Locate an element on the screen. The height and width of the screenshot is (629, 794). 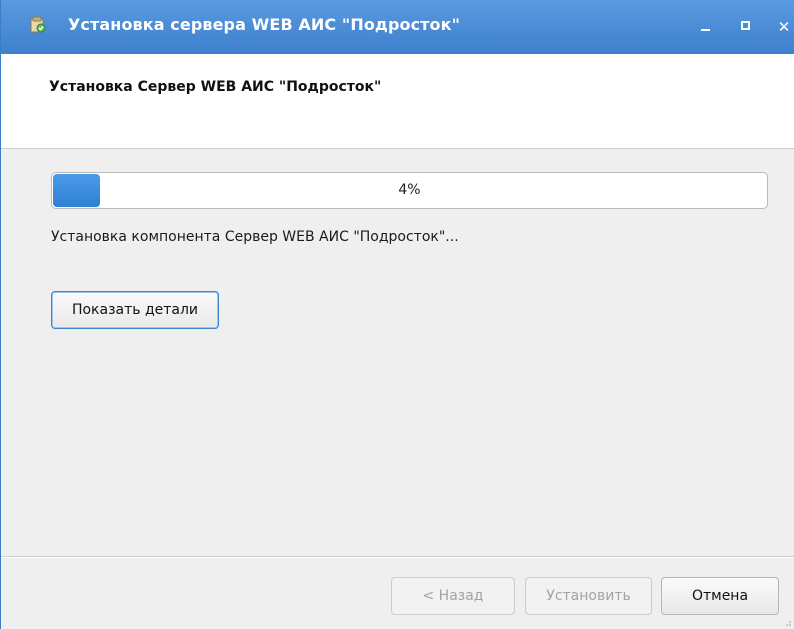
footer-divider-highlight is located at coordinates (397, 557).